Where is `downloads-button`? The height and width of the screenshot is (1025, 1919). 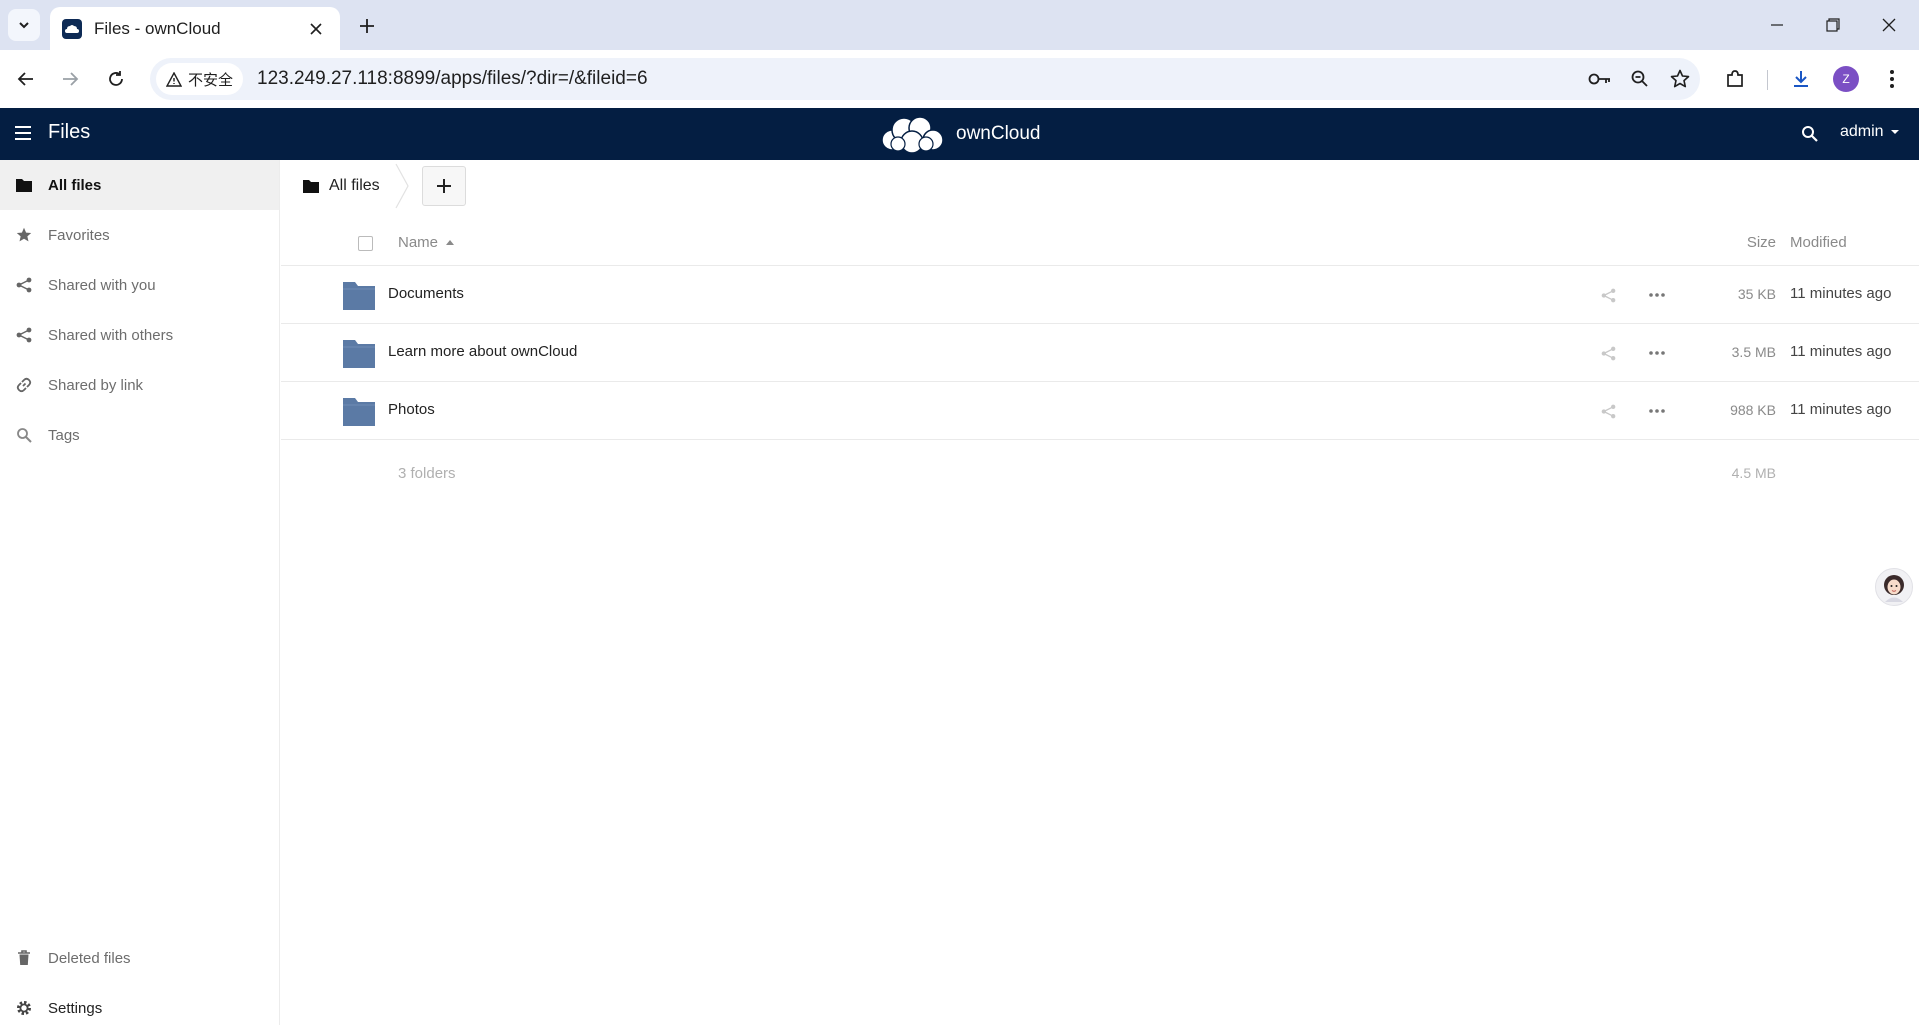
downloads-button is located at coordinates (1801, 79).